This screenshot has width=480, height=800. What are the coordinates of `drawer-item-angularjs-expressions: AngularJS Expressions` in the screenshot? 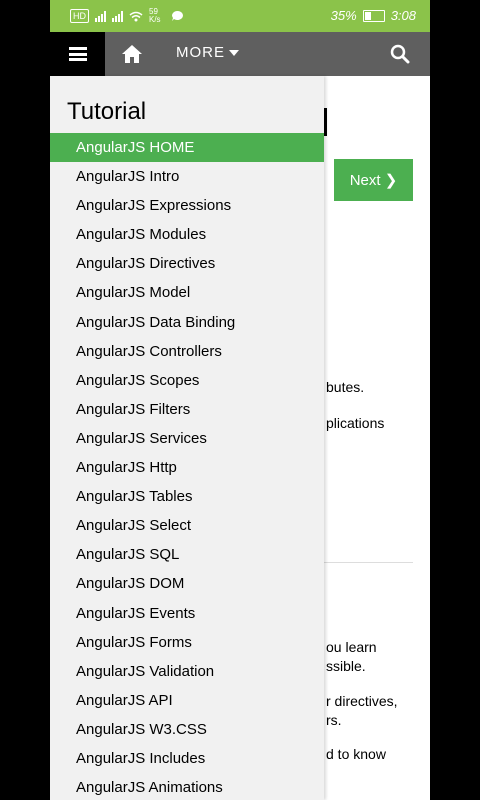 It's located at (187, 205).